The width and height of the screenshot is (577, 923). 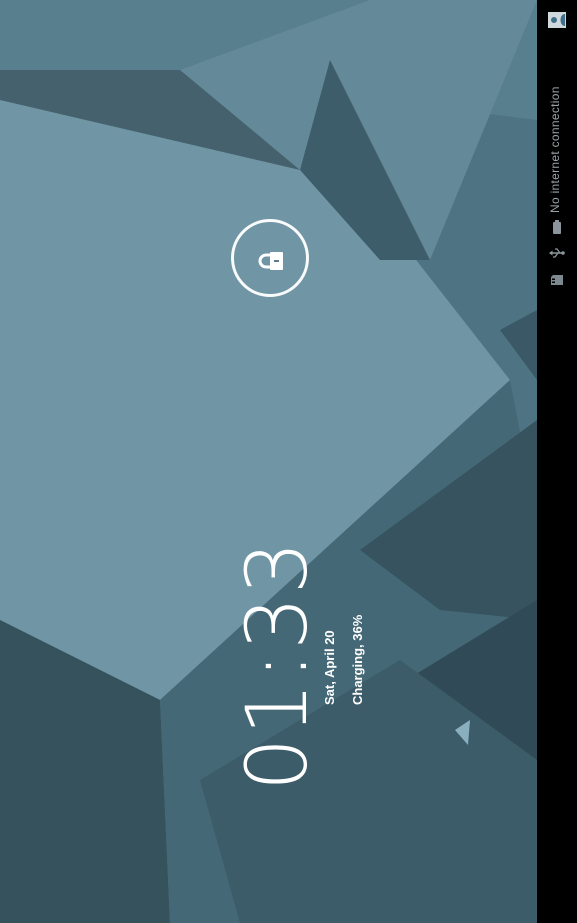 I want to click on account-icon, so click(x=557, y=20).